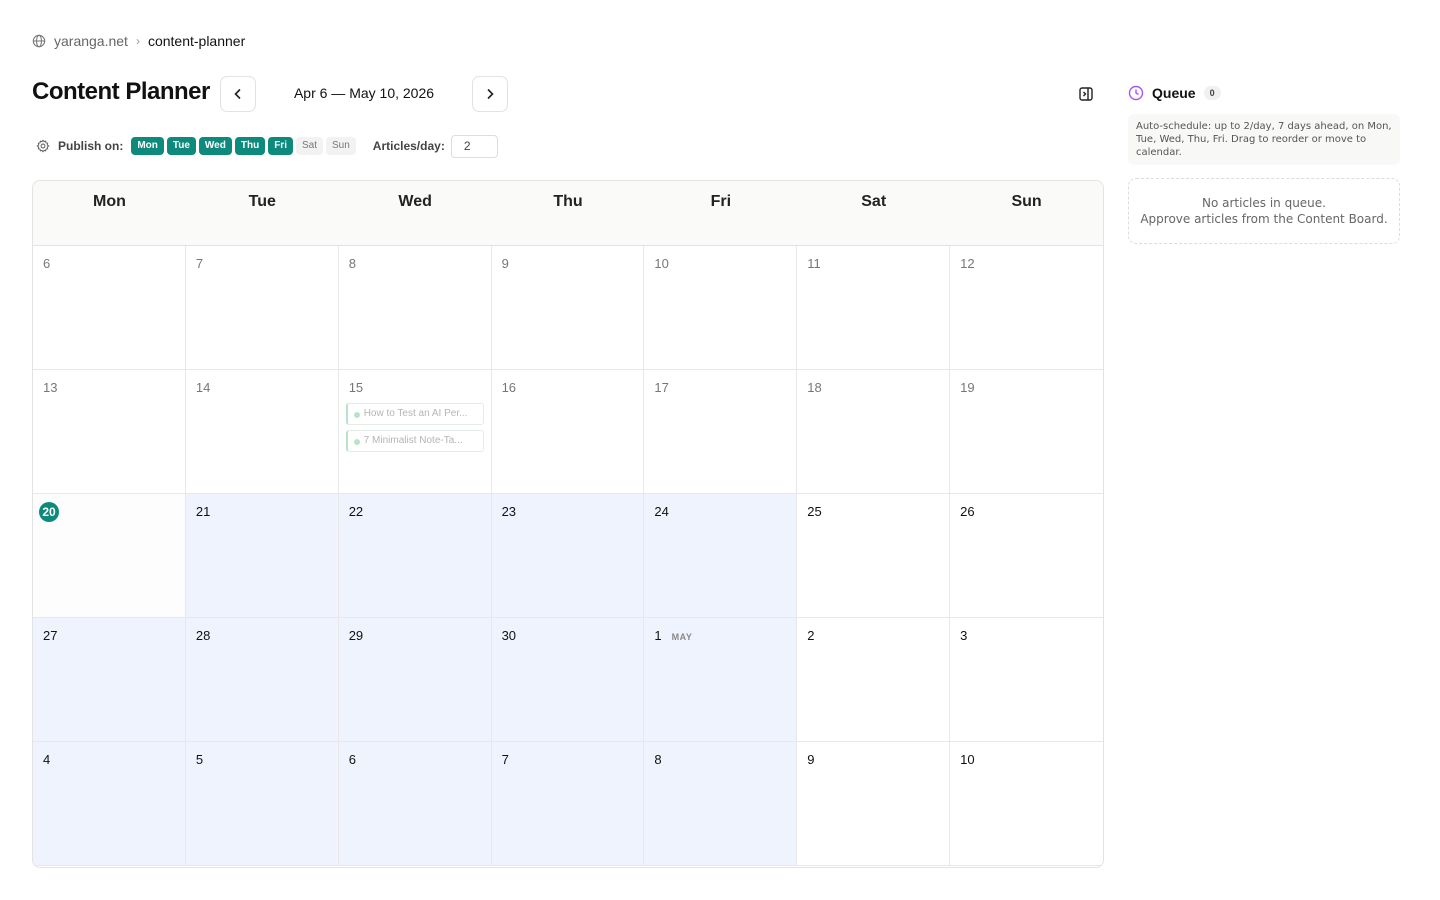  I want to click on status-dot-icon, so click(356, 442).